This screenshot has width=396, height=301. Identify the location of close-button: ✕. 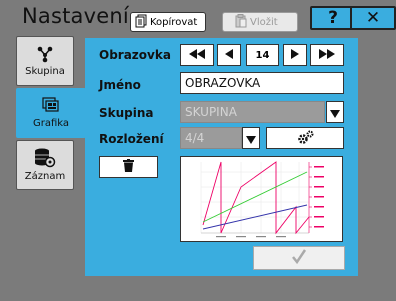
(373, 18).